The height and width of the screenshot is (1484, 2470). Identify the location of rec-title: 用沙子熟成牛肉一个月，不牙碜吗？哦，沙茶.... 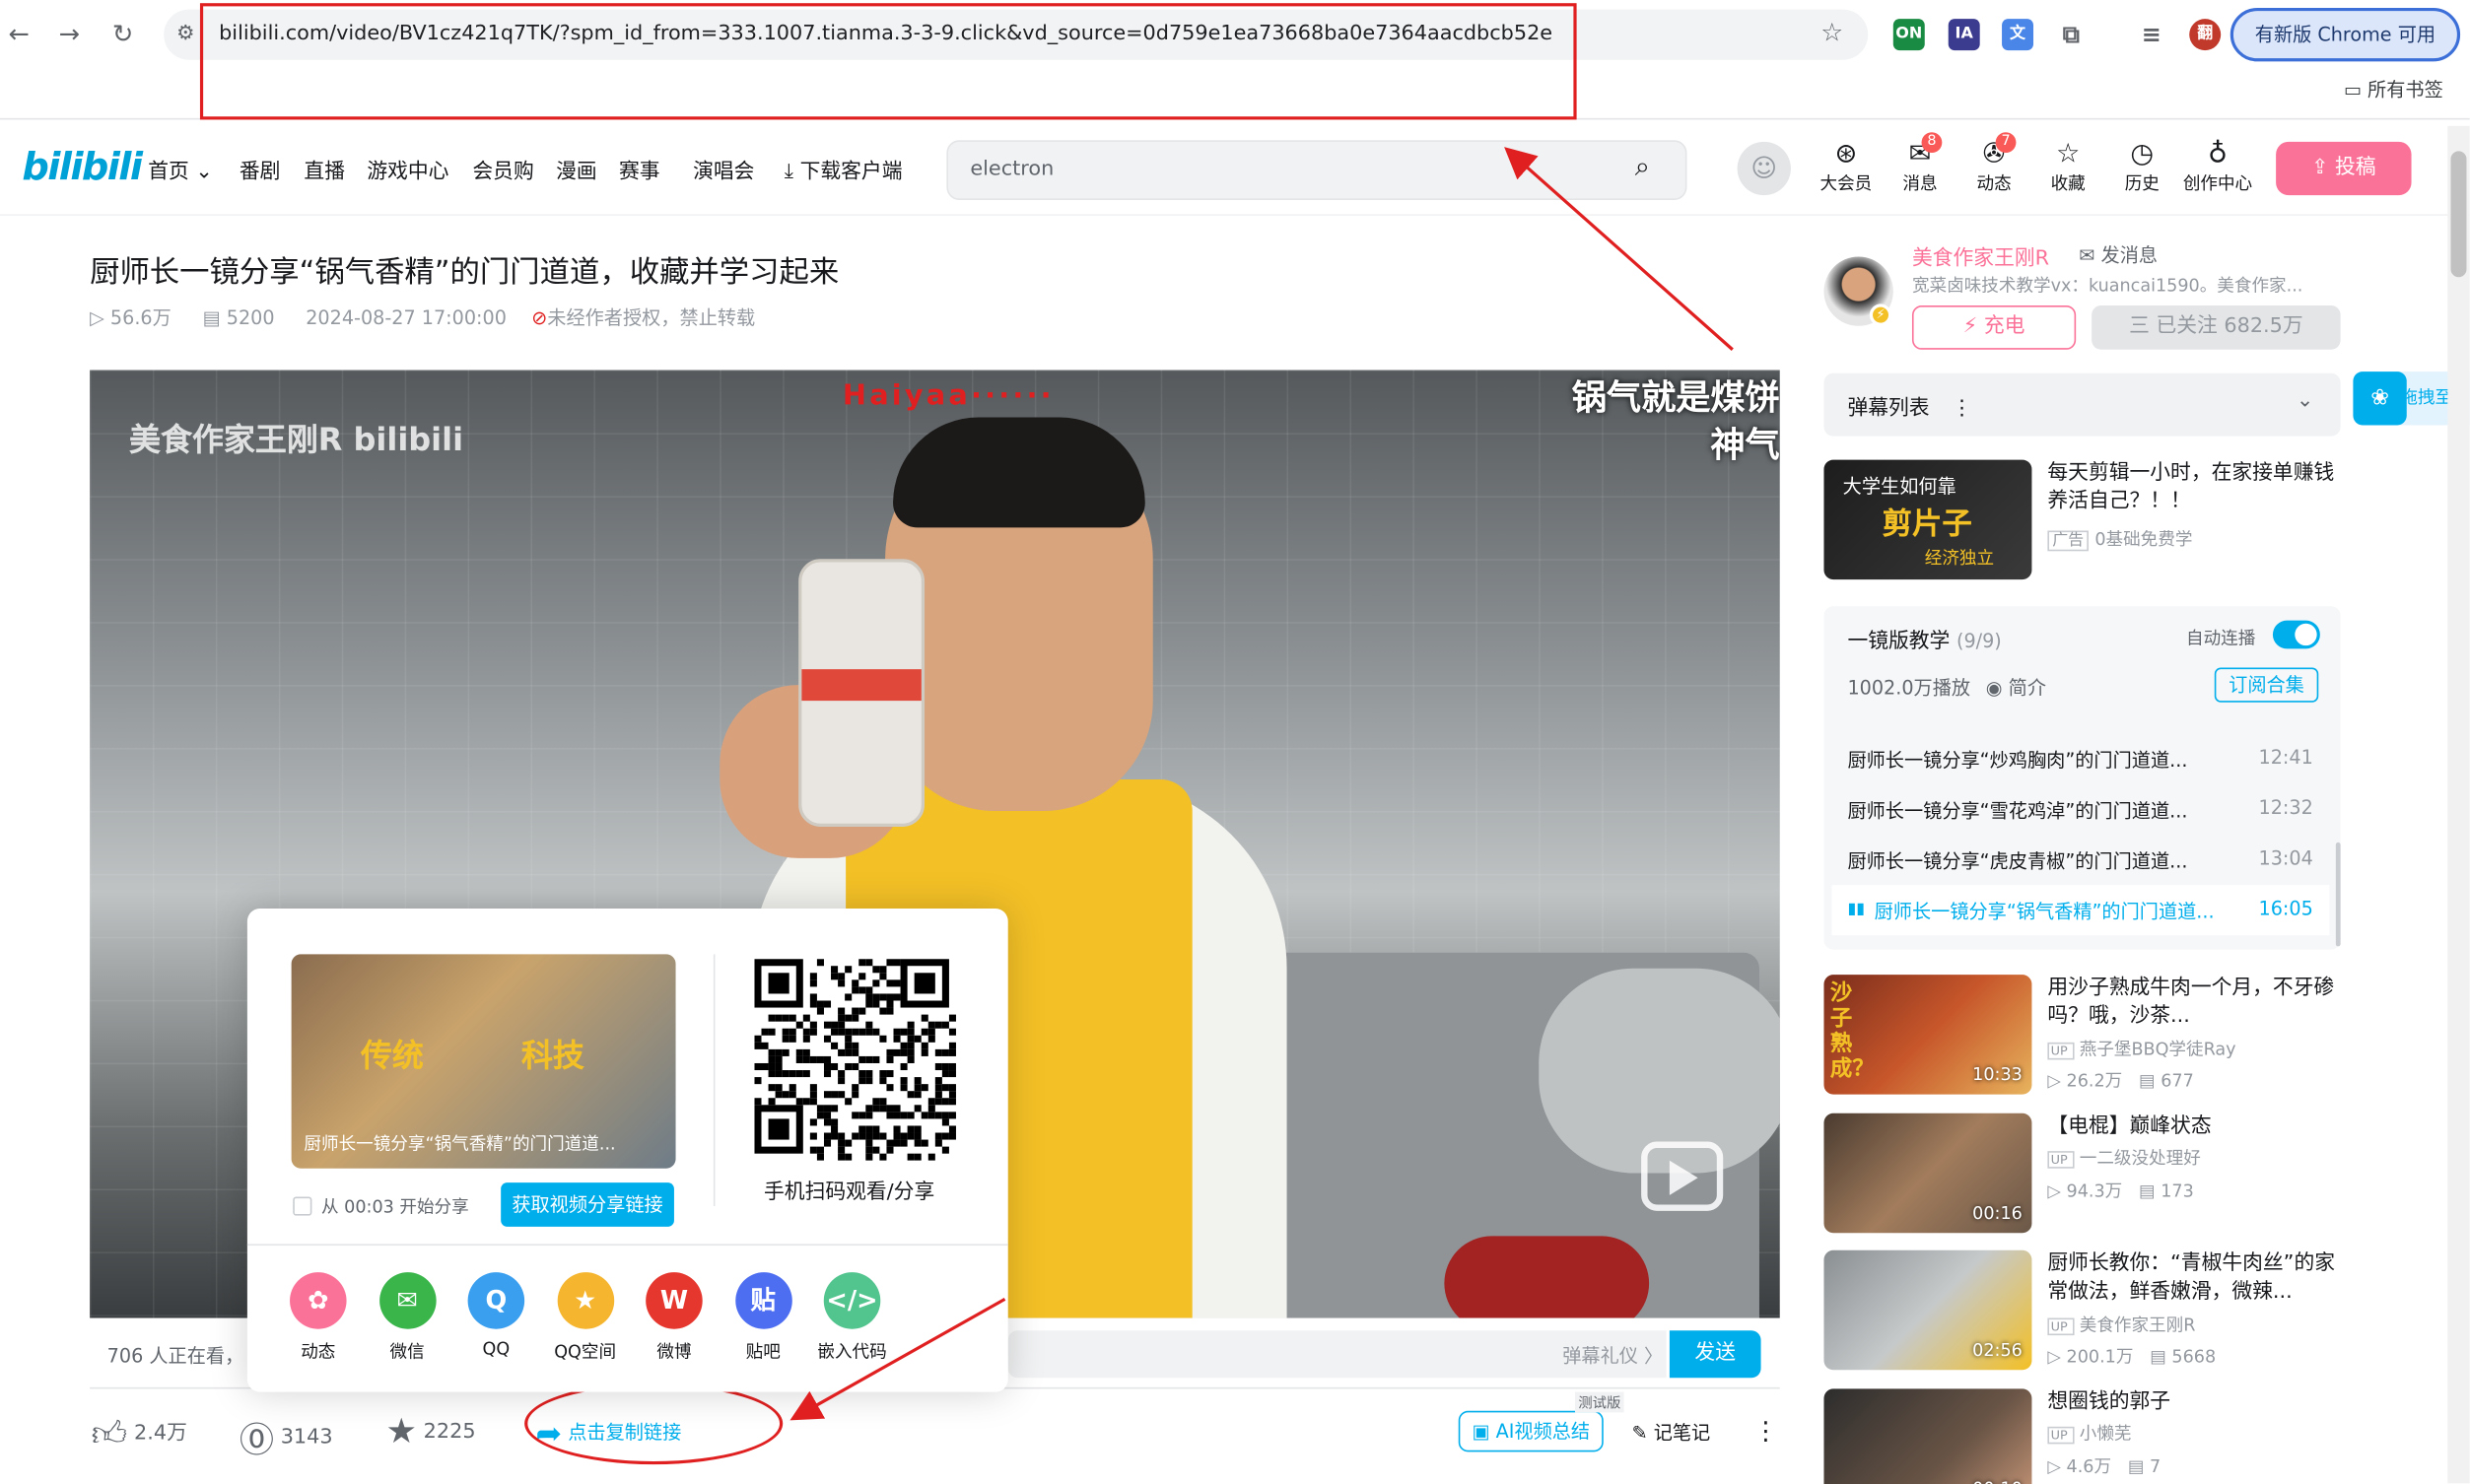
(2193, 1003).